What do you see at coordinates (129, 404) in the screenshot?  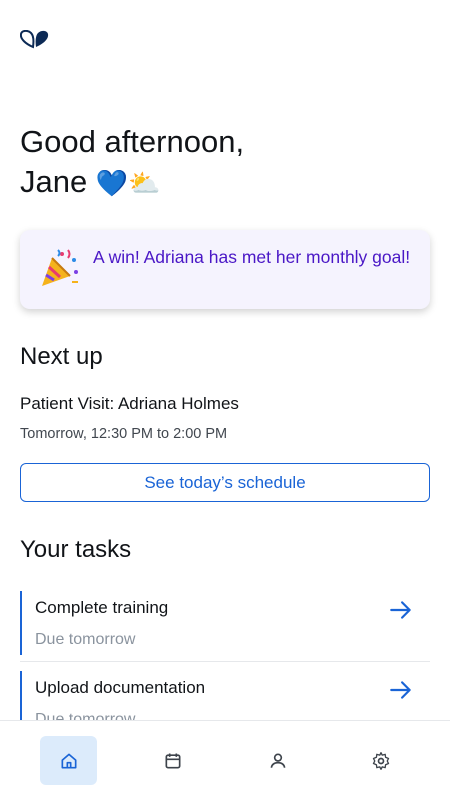 I see `visit-title: Patient Visit: Adriana Holmes` at bounding box center [129, 404].